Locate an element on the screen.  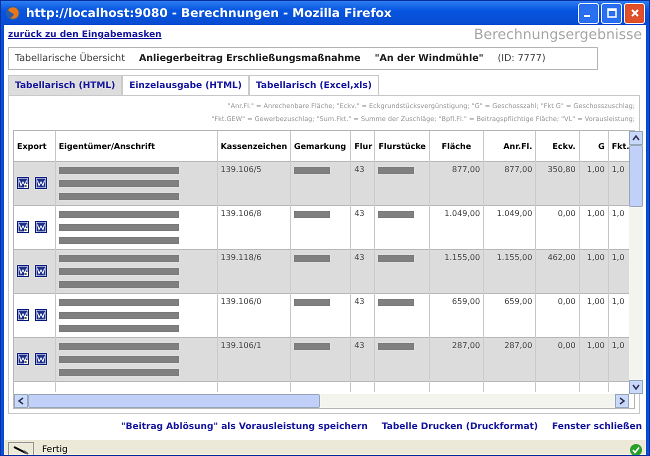
vertical-scrollbar is located at coordinates (636, 262).